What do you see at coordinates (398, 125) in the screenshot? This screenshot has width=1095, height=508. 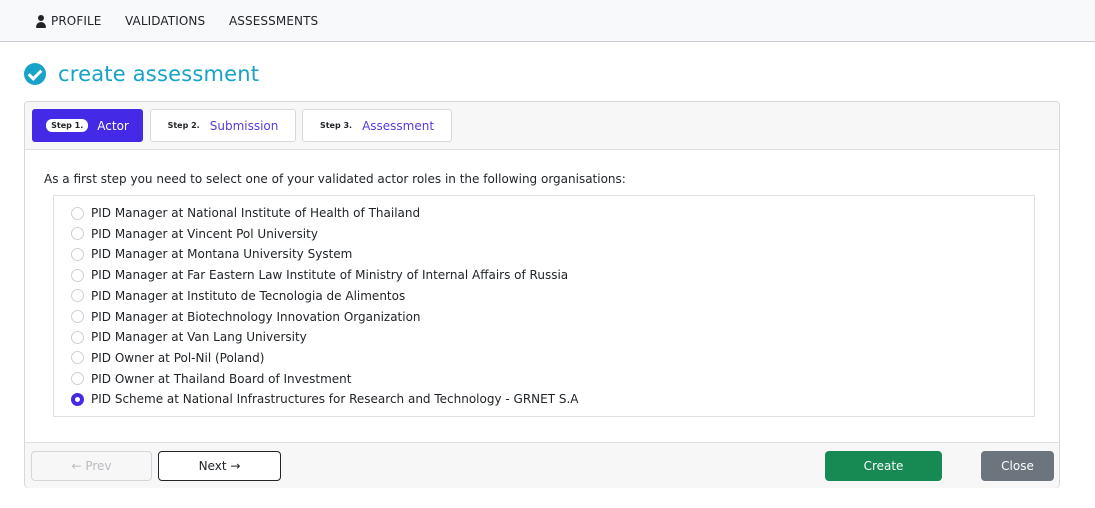 I see `step-label: Assessment` at bounding box center [398, 125].